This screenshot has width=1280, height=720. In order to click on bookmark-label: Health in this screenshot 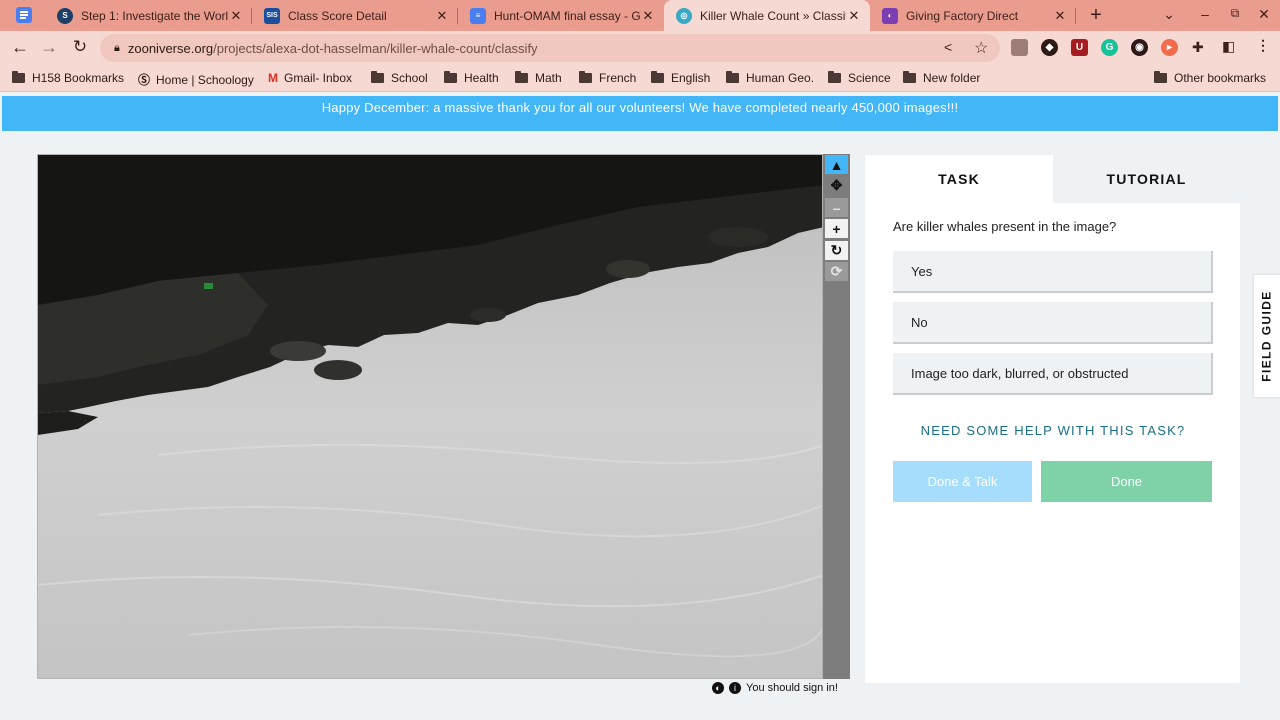, I will do `click(481, 78)`.